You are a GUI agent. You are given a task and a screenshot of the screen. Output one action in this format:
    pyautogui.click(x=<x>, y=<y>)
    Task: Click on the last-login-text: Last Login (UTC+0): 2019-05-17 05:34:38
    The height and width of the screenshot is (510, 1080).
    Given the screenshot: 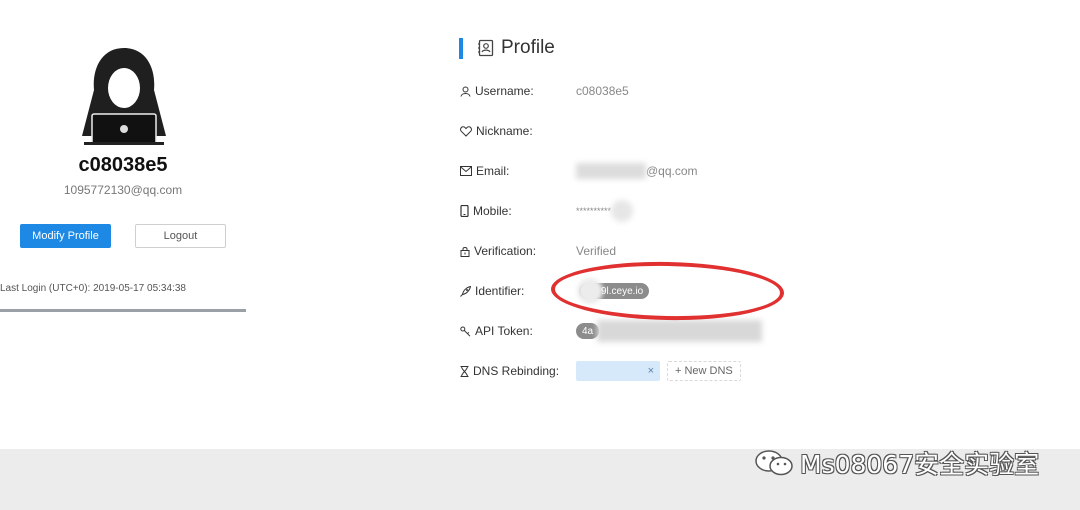 What is the action you would take?
    pyautogui.click(x=93, y=288)
    